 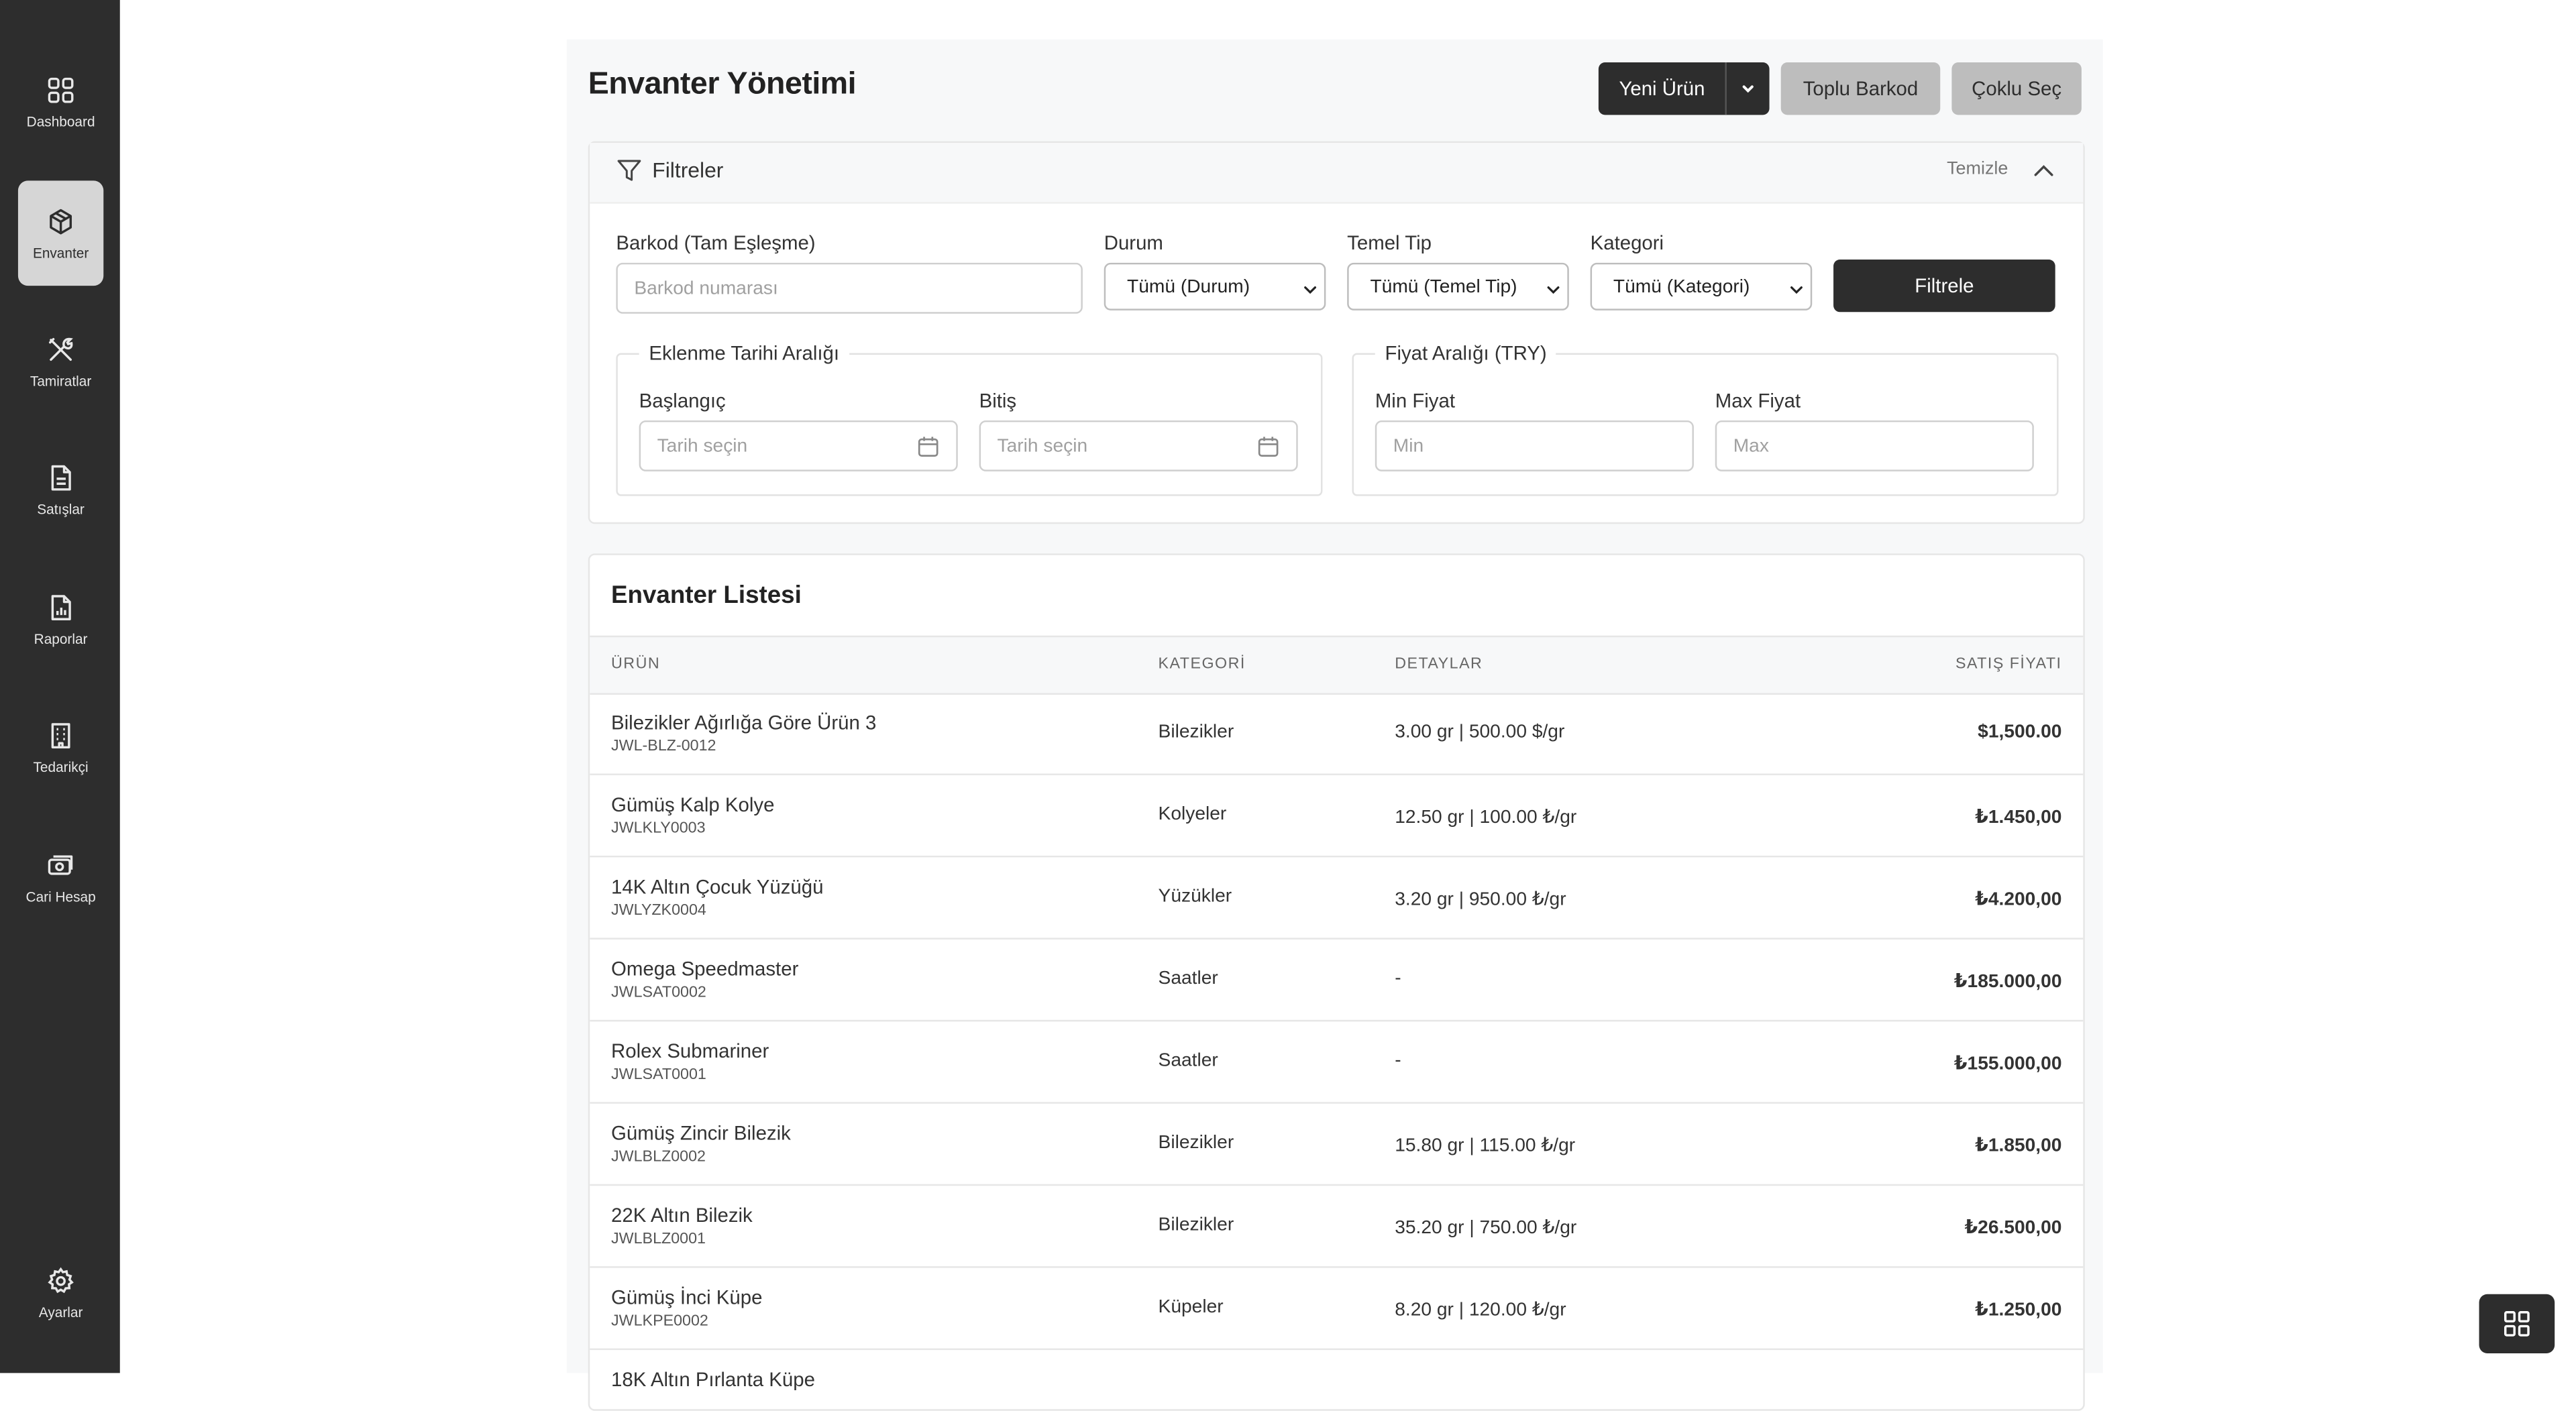 I want to click on max-price-input, so click(x=1874, y=445).